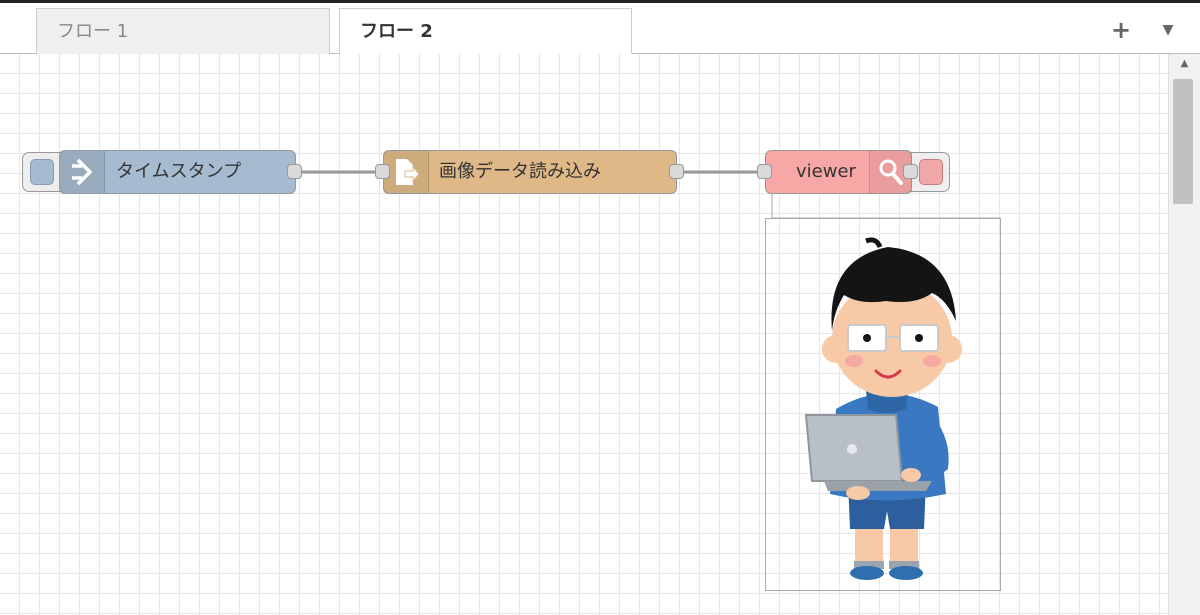  What do you see at coordinates (1184, 63) in the screenshot?
I see `scroll-up-icon: ▲` at bounding box center [1184, 63].